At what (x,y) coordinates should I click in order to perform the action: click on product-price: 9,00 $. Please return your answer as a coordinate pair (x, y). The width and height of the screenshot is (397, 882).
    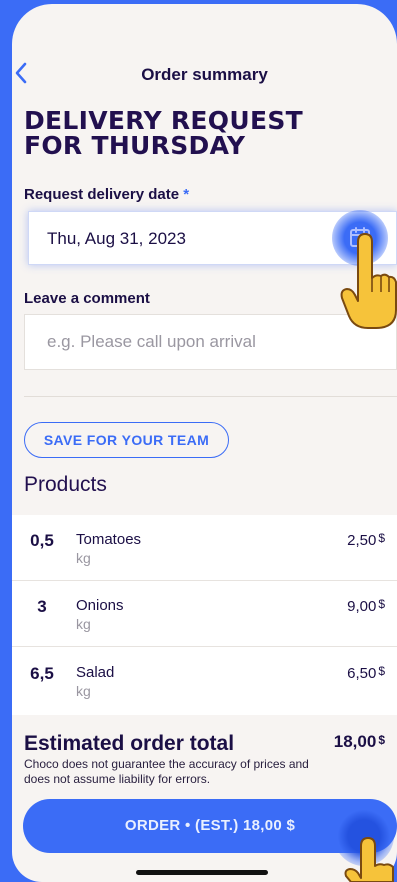
    Looking at the image, I should click on (366, 606).